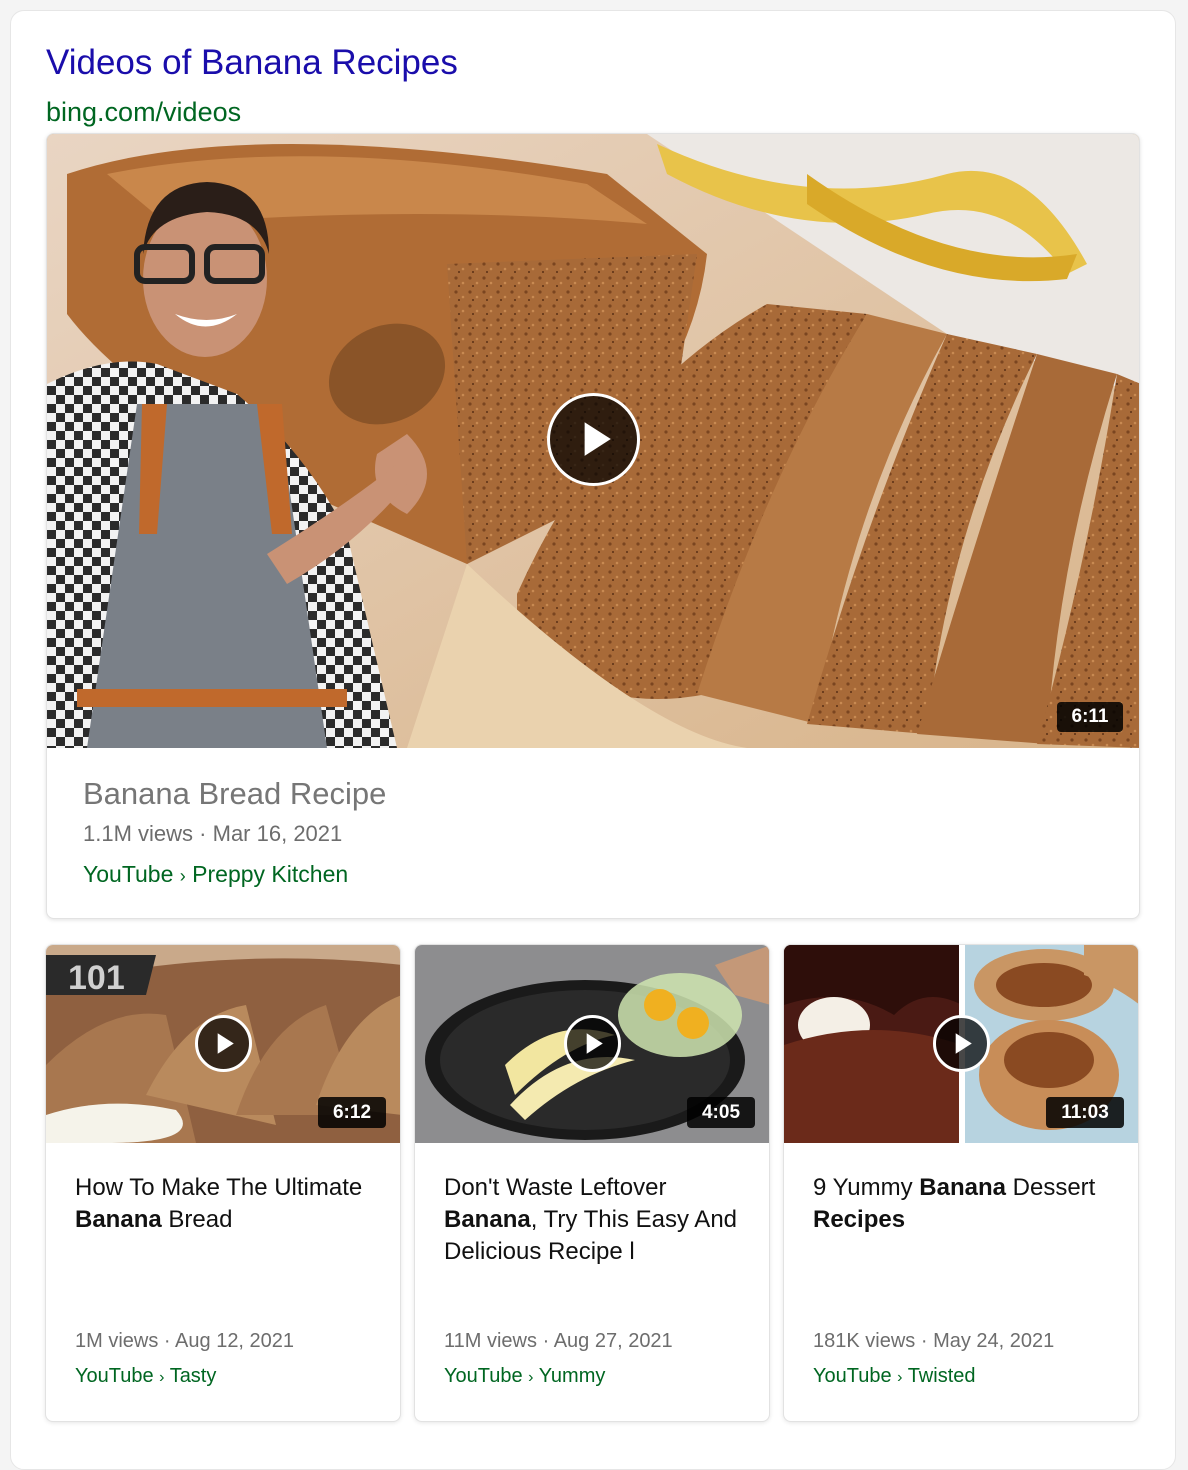 This screenshot has height=1470, width=1188. I want to click on video-title-1: How To Make The Ultimate Banana Bread, so click(230, 1204).